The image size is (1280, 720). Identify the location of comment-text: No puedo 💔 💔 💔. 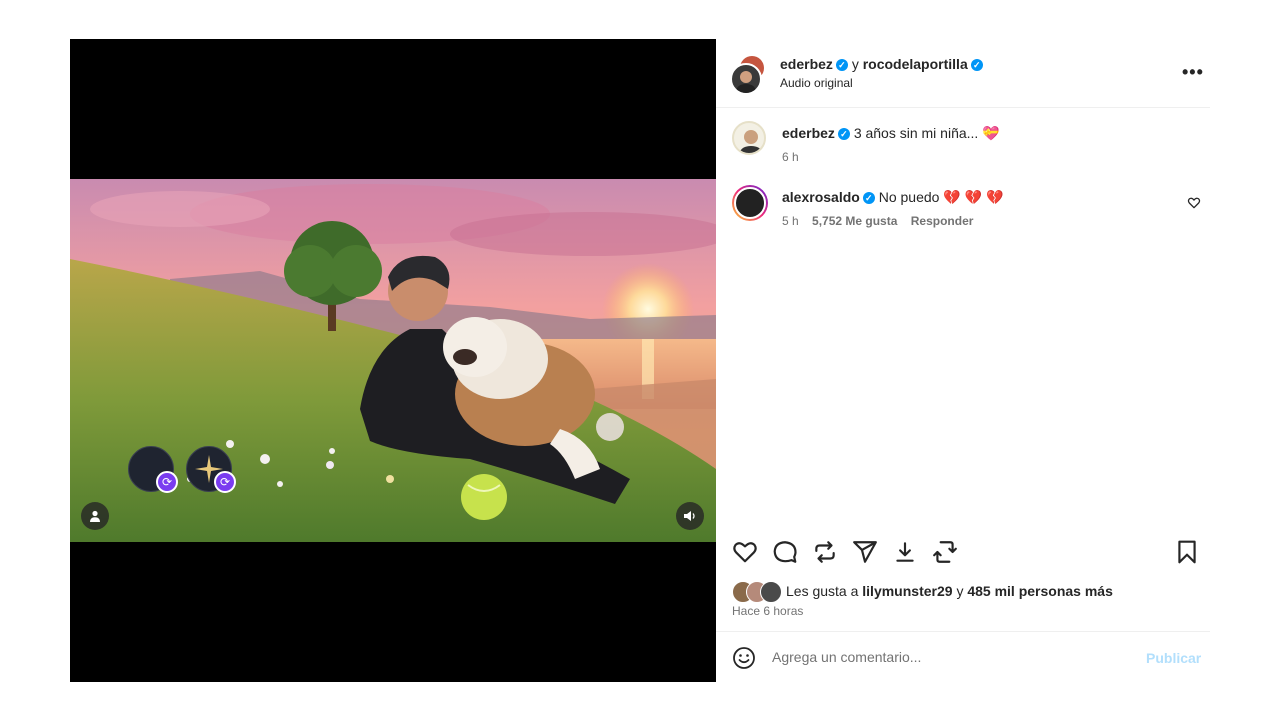
(941, 197).